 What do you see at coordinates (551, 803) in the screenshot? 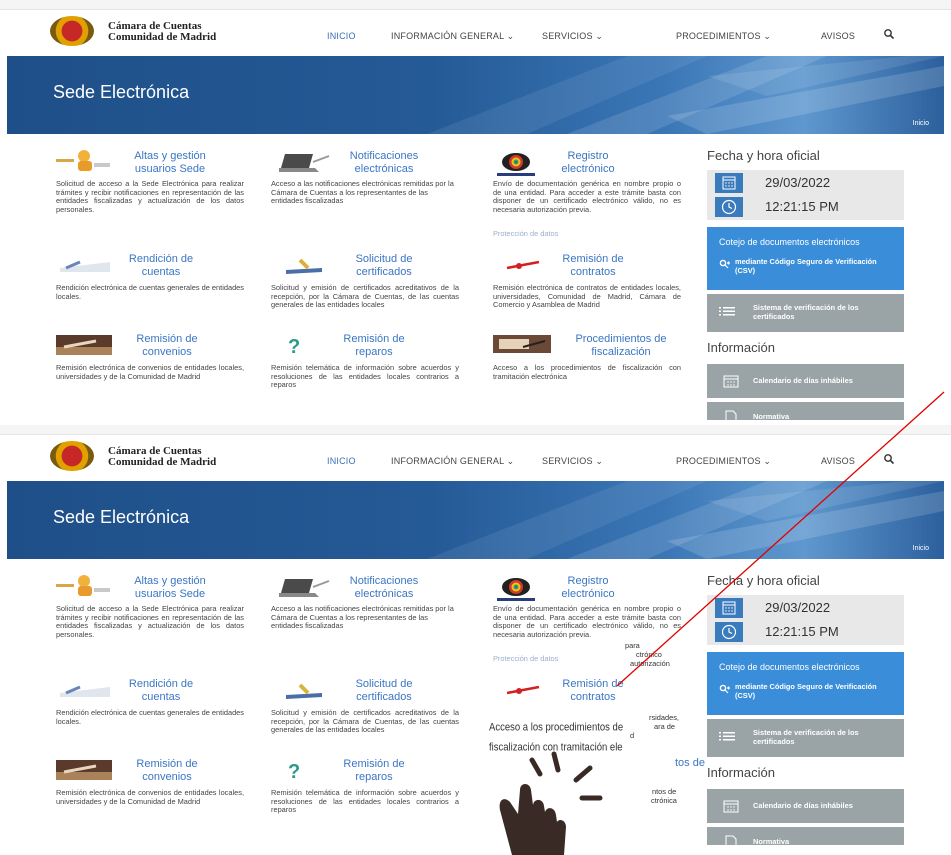
I see `pointer-cursor-icon` at bounding box center [551, 803].